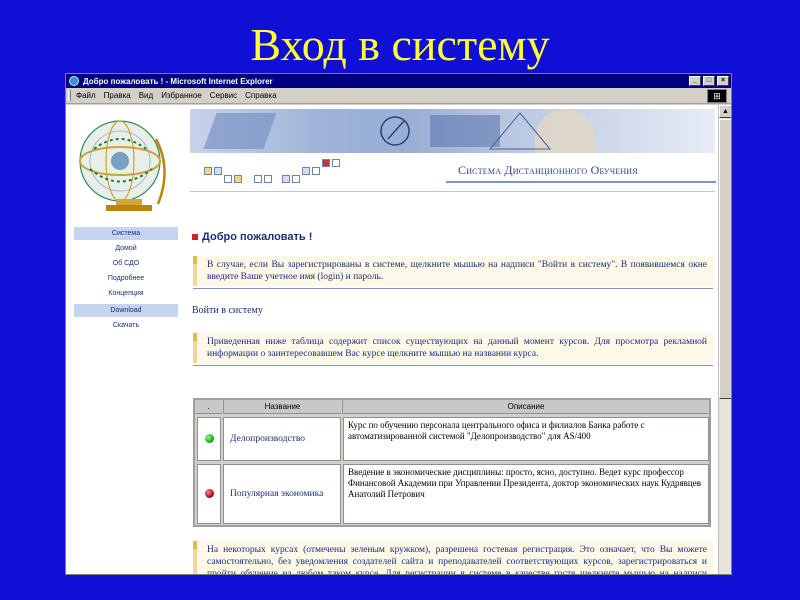 The height and width of the screenshot is (600, 800). I want to click on sidebar-item-download: Download, so click(126, 310).